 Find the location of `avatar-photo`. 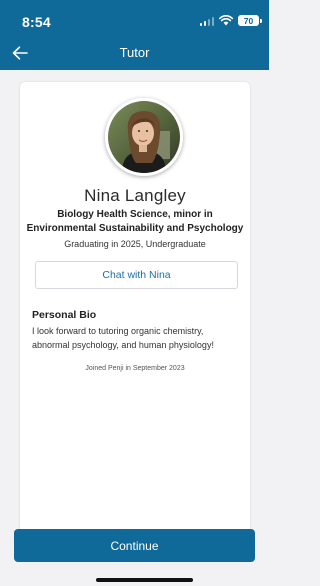

avatar-photo is located at coordinates (144, 137).